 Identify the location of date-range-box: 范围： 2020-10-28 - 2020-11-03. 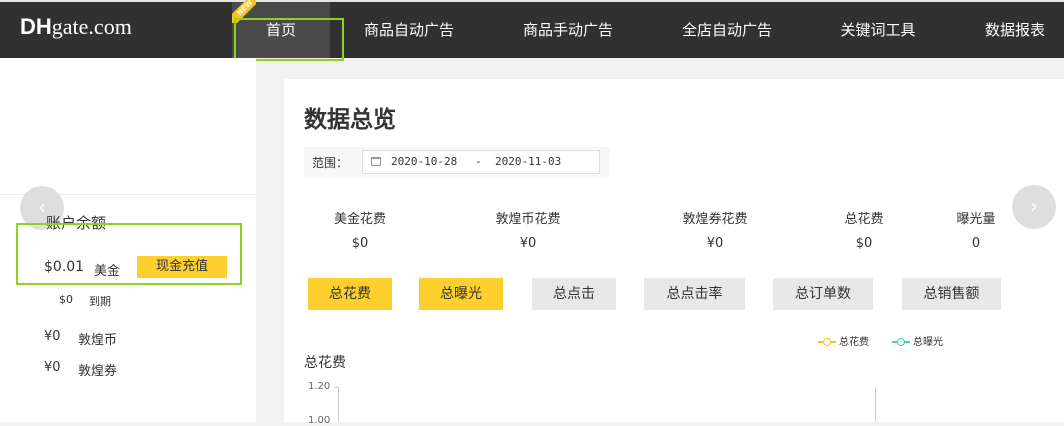
(457, 162).